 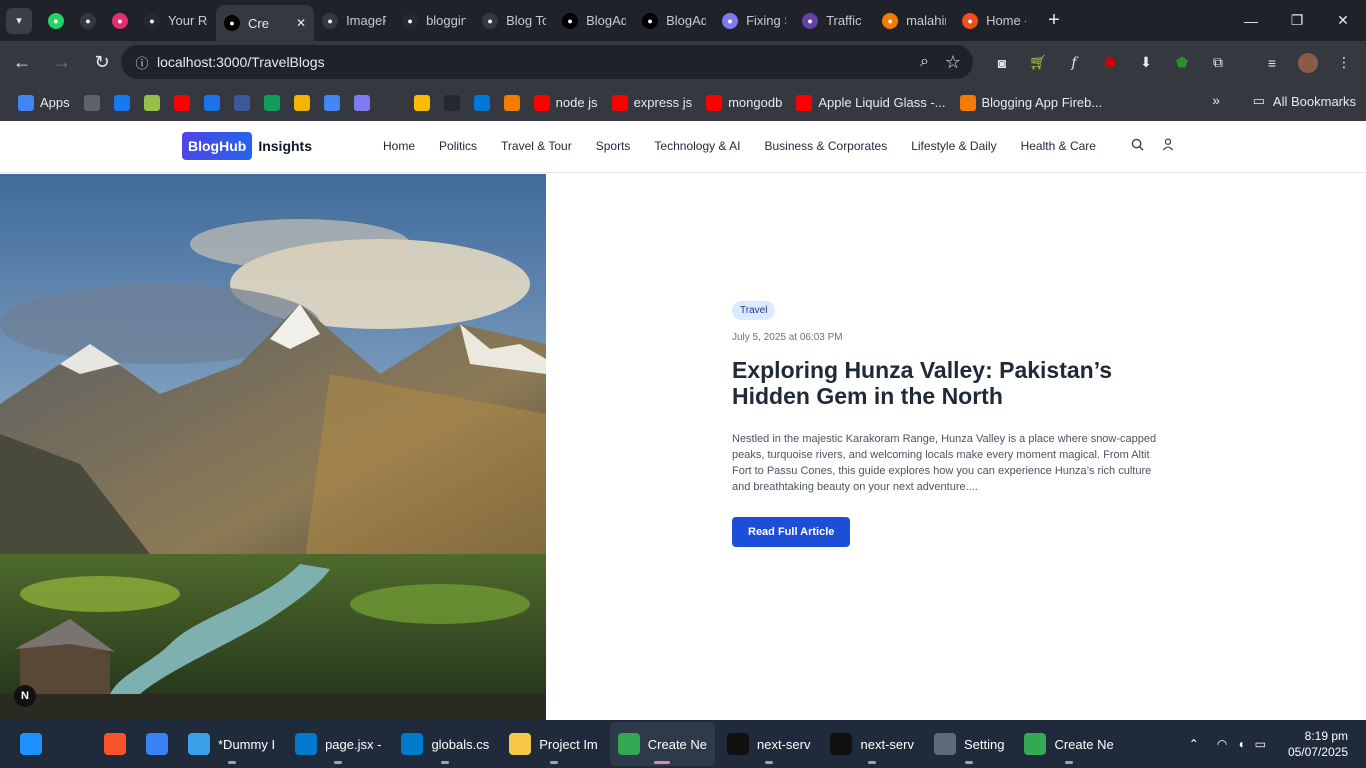 What do you see at coordinates (697, 146) in the screenshot?
I see `nav-link: Technology & AI` at bounding box center [697, 146].